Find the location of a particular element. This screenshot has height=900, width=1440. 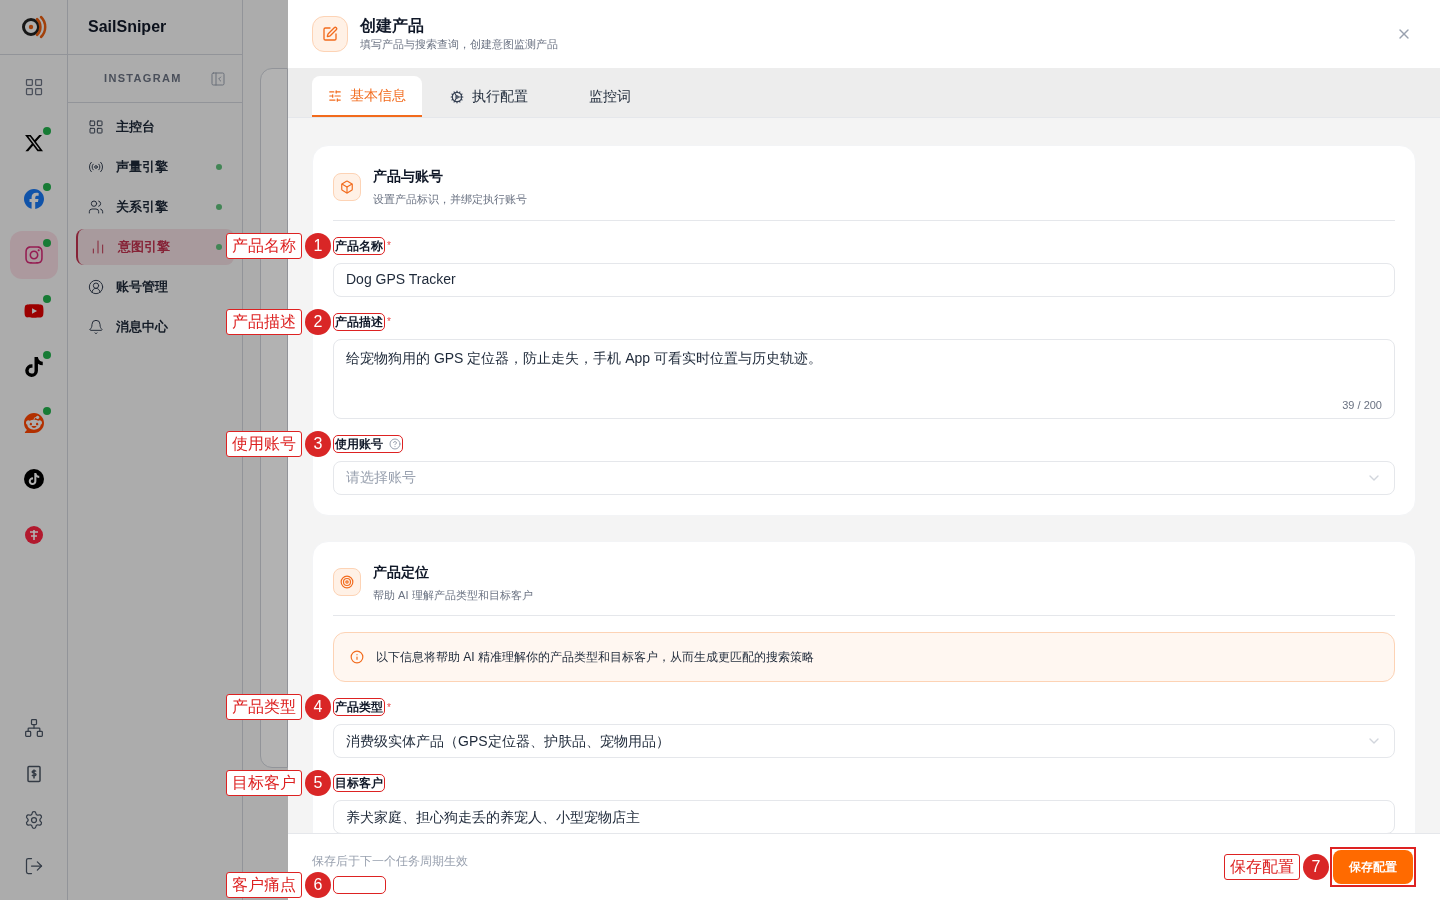

sidebar-item: 关系引擎 is located at coordinates (155, 207).